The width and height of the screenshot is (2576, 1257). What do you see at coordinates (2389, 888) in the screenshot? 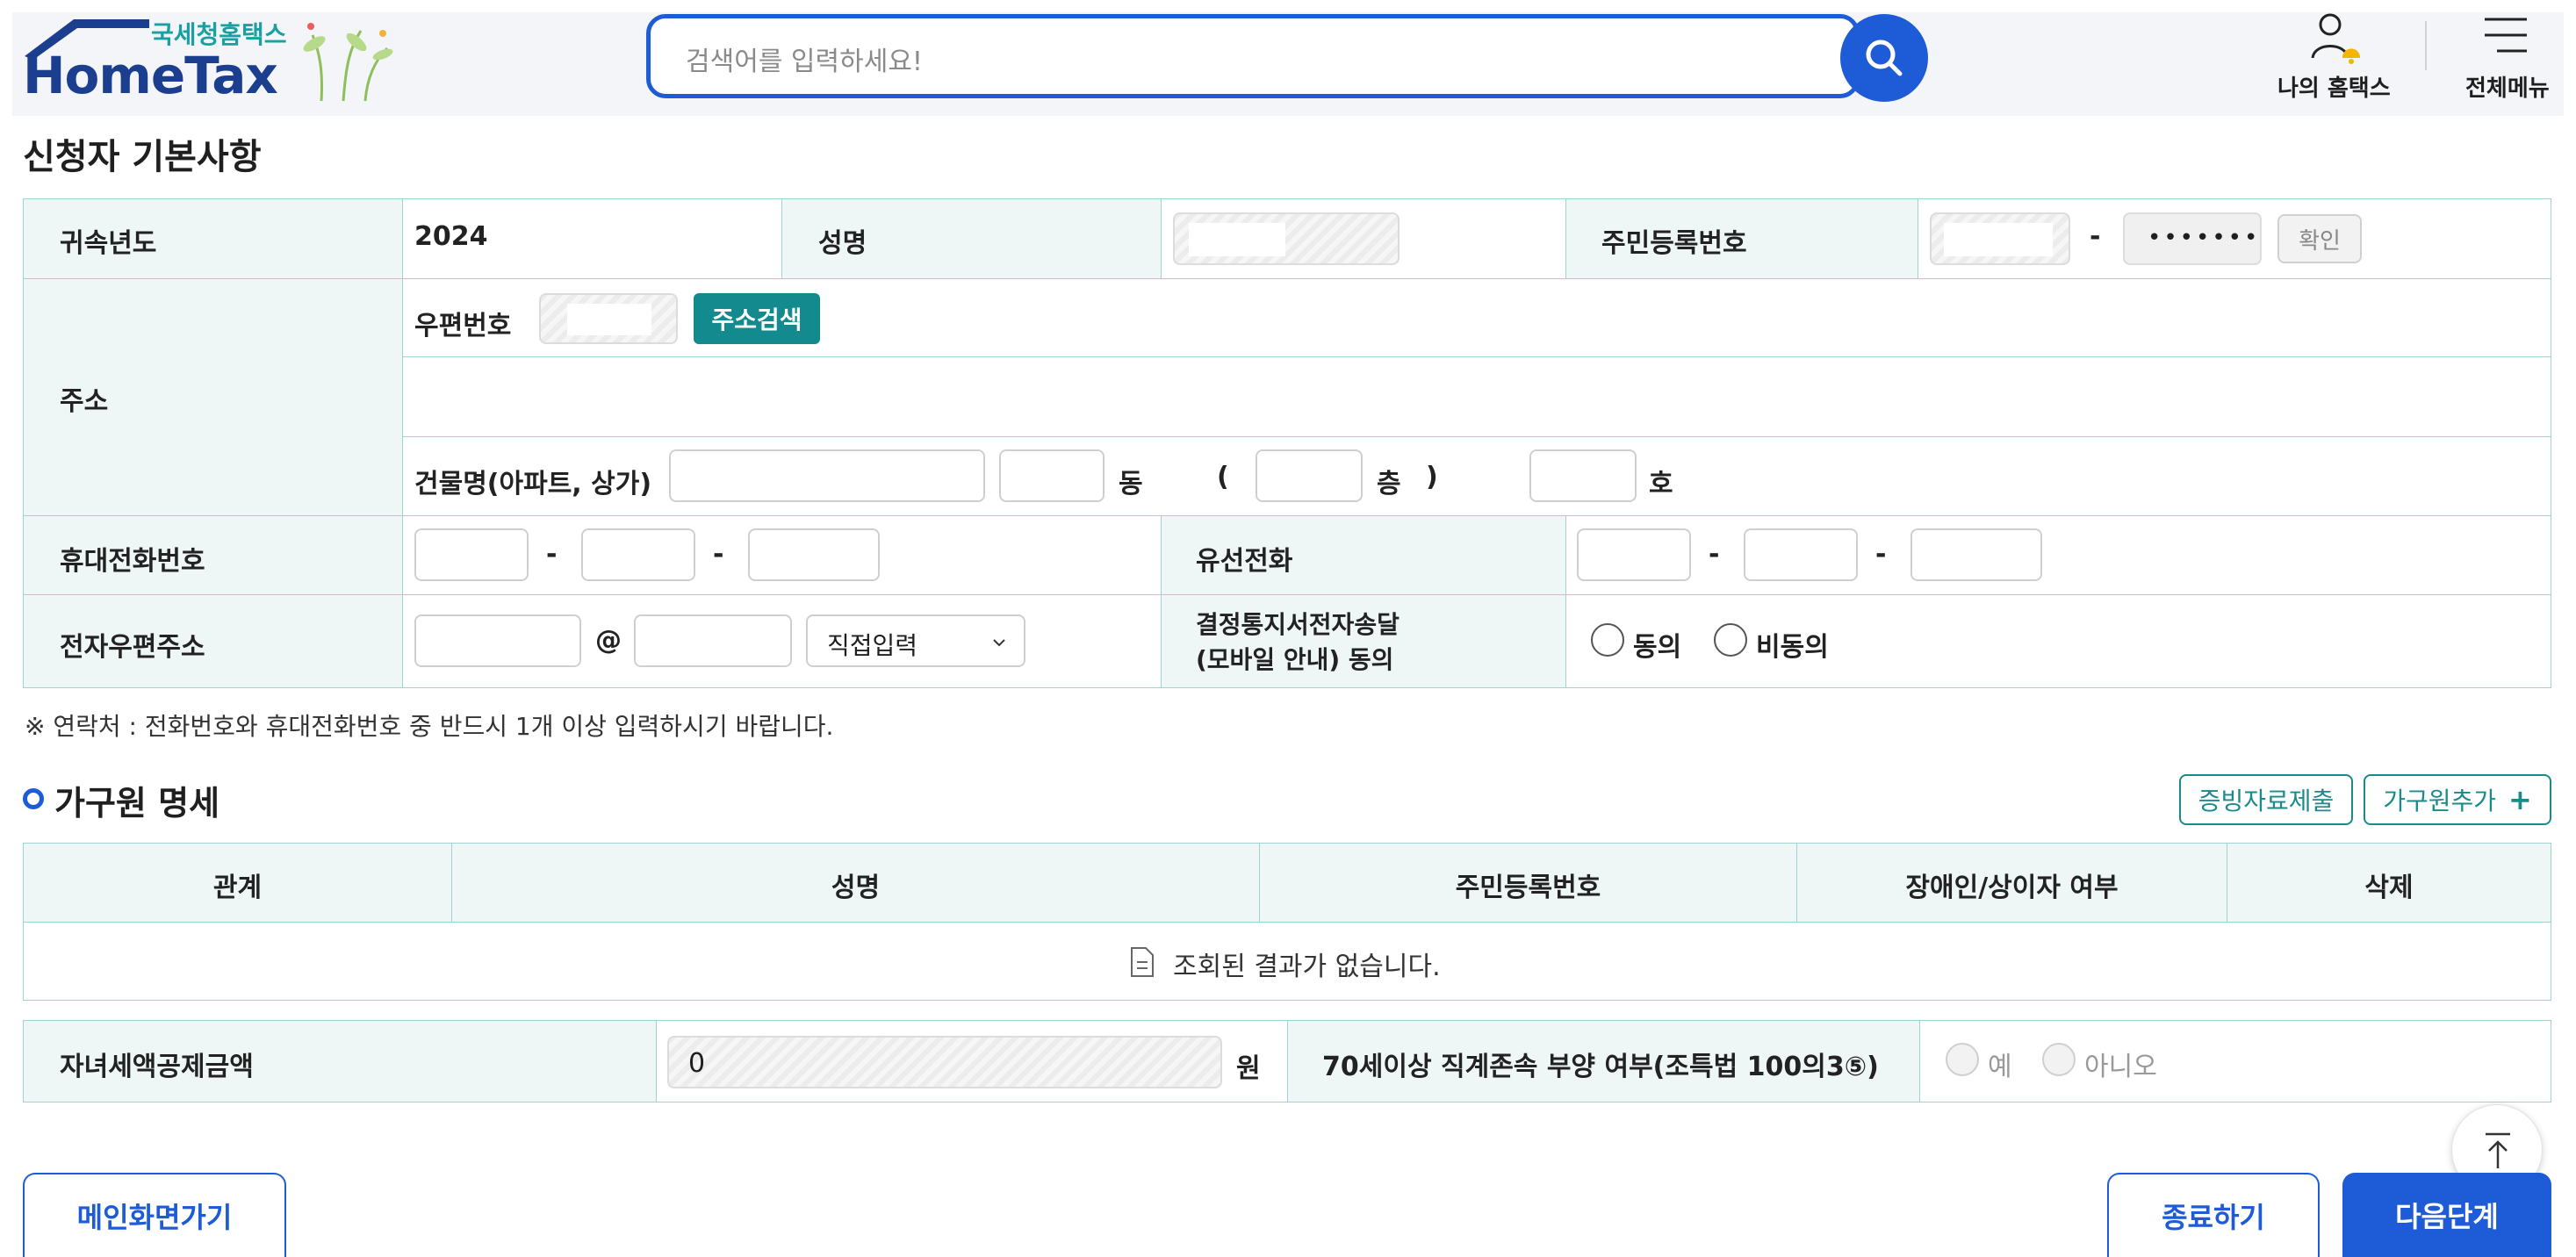
I see `column-header-delete: 삭제` at bounding box center [2389, 888].